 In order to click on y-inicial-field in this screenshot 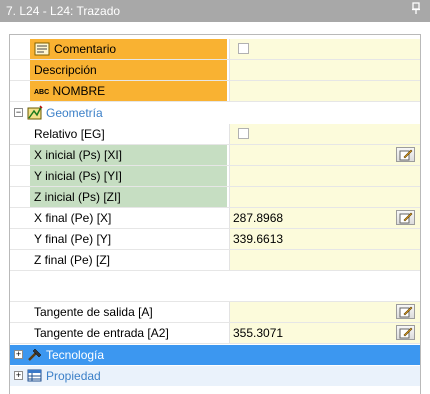, I will do `click(324, 176)`.